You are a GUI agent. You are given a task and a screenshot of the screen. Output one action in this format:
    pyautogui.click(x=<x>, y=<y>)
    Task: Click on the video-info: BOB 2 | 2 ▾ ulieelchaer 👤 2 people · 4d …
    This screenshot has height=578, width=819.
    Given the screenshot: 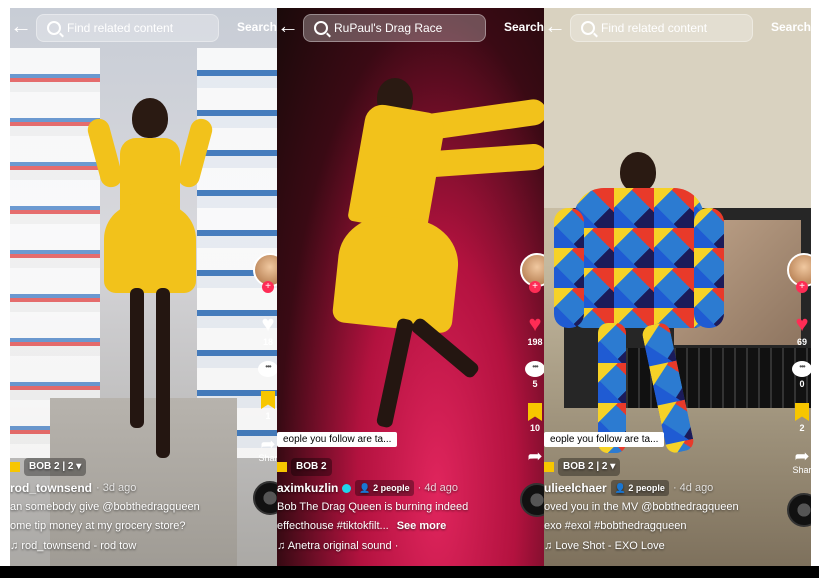 What is the action you would take?
    pyautogui.click(x=659, y=506)
    